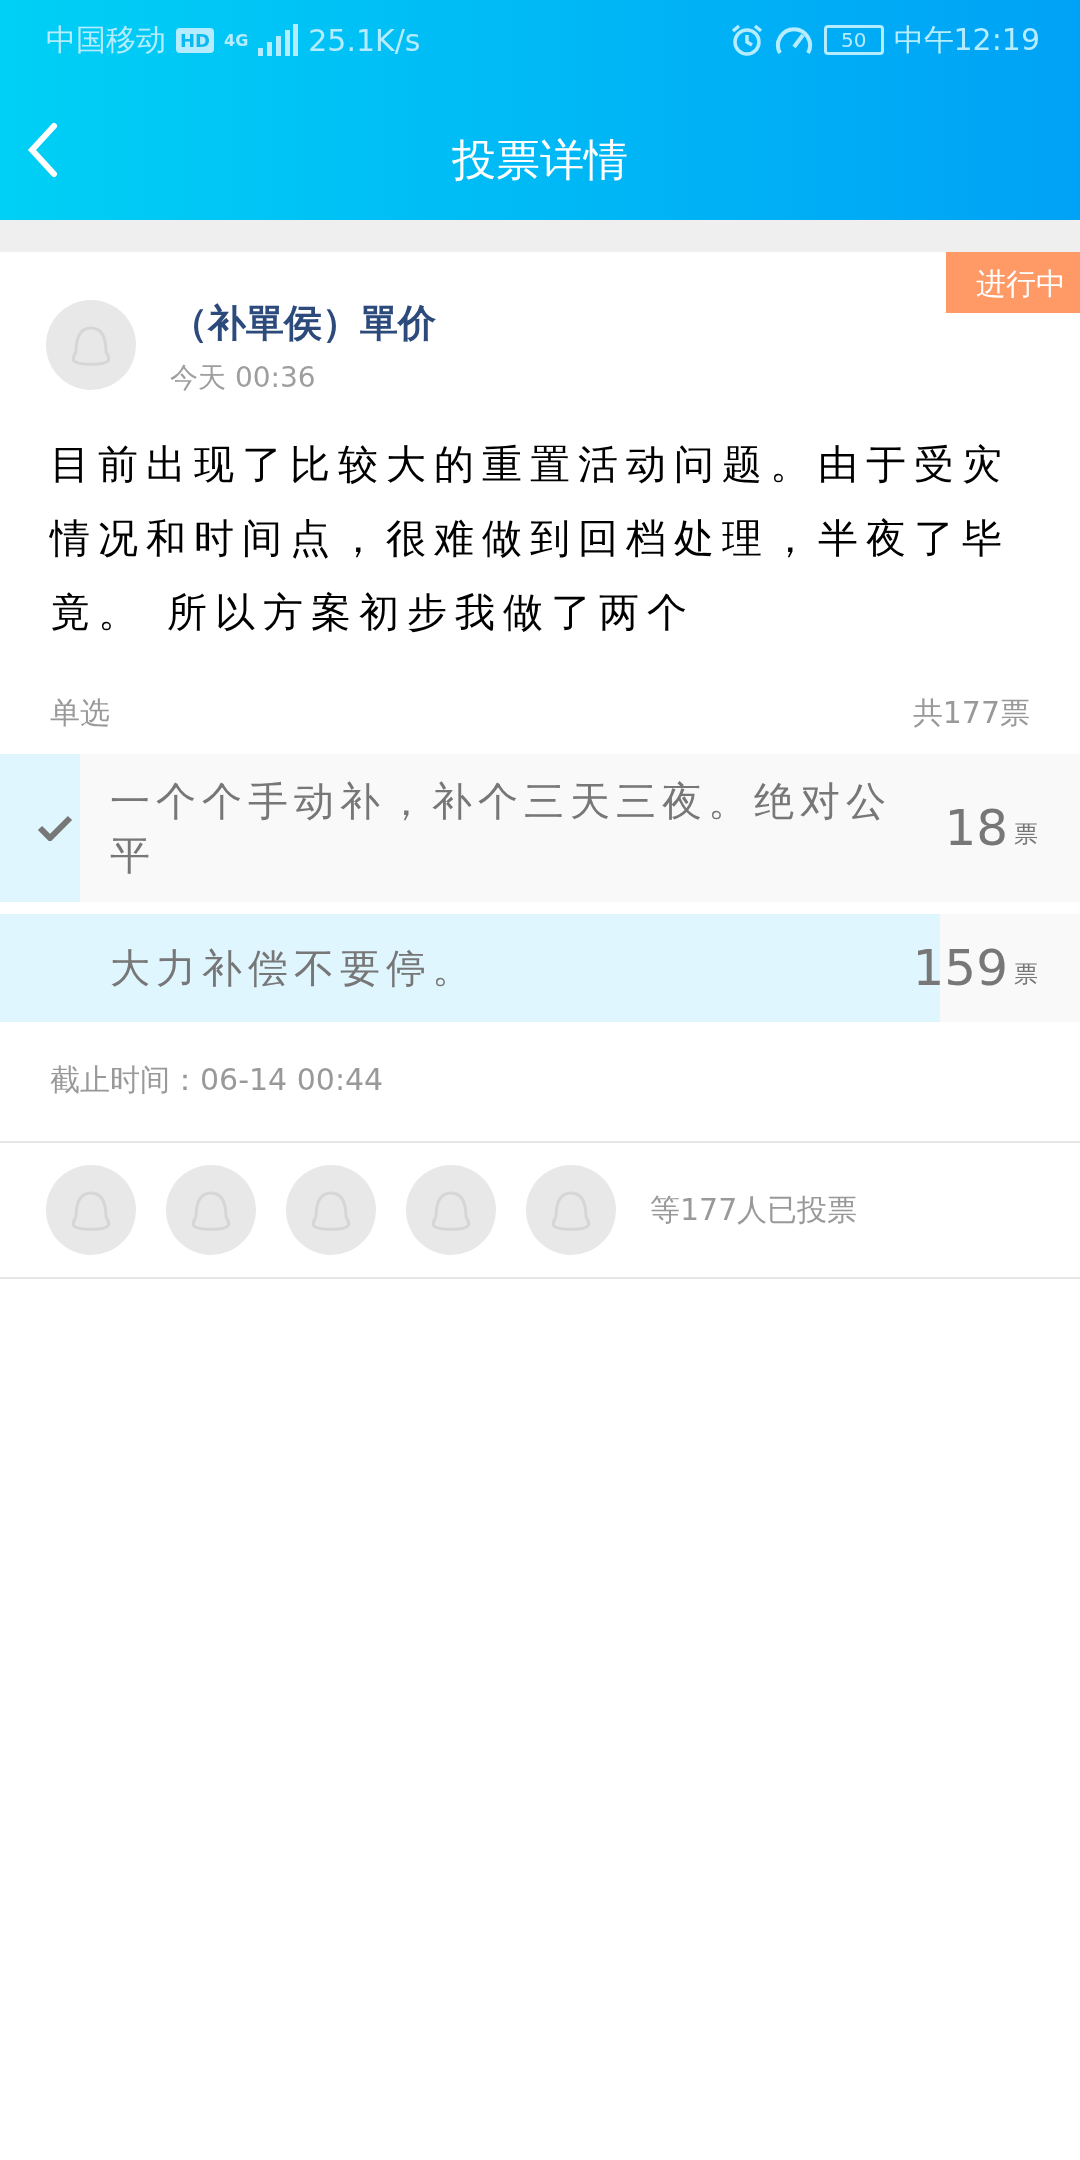  Describe the element at coordinates (364, 40) in the screenshot. I see `network-speed: 25.1K/s` at that location.